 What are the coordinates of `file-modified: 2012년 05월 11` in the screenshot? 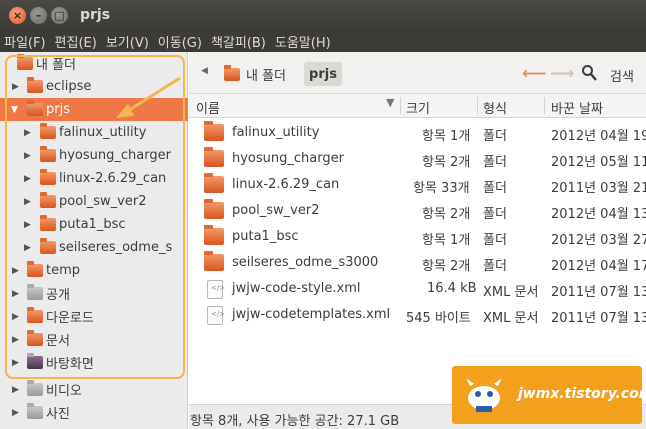 It's located at (598, 162).